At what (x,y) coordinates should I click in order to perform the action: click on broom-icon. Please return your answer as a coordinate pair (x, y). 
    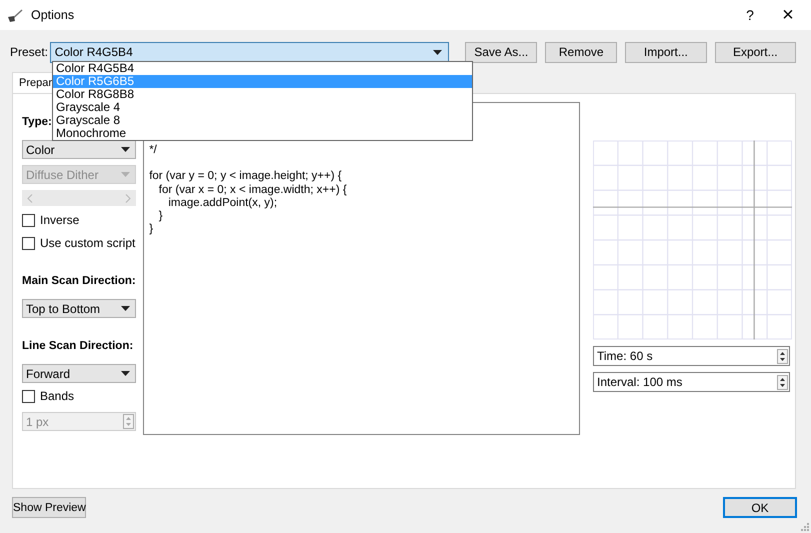
    Looking at the image, I should click on (16, 15).